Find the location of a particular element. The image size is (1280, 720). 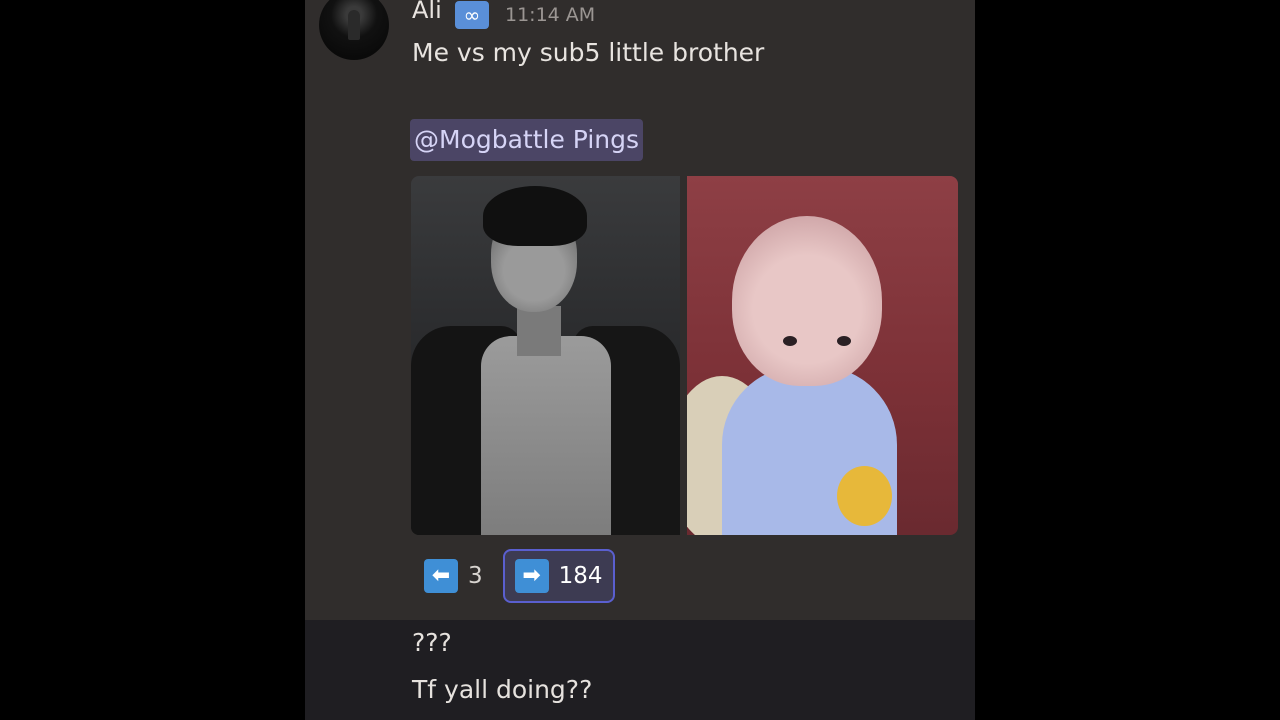

next-message-area is located at coordinates (640, 670).